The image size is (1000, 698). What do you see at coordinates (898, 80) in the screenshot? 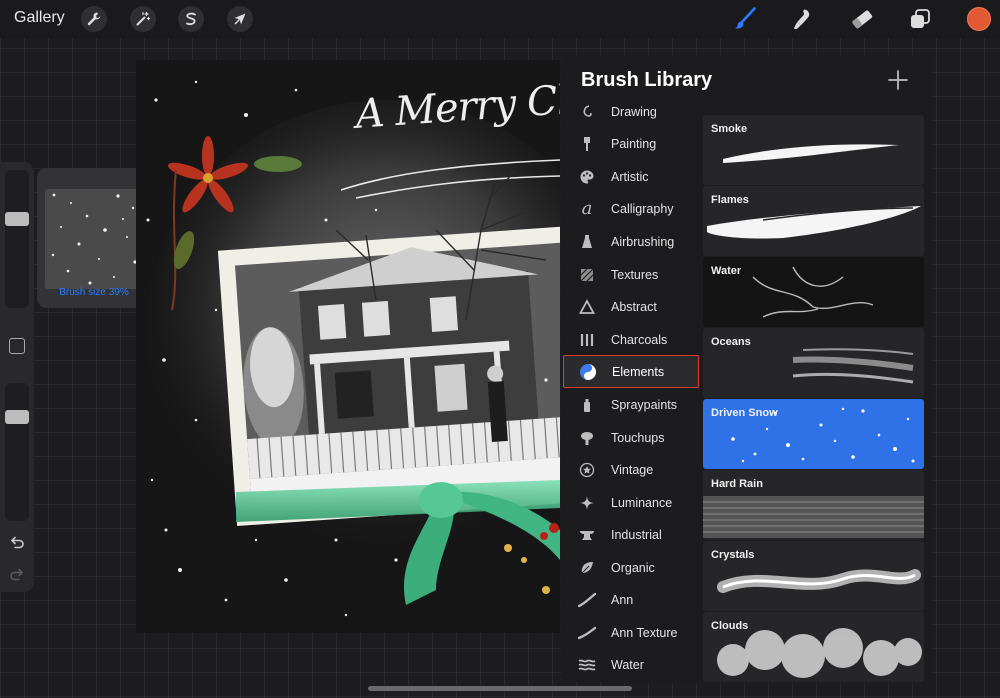
I see `plus-icon` at bounding box center [898, 80].